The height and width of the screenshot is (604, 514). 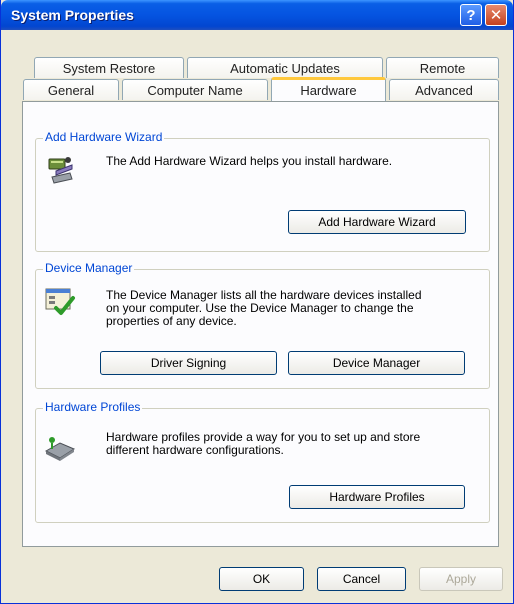 I want to click on button-label: OK, so click(x=261, y=579).